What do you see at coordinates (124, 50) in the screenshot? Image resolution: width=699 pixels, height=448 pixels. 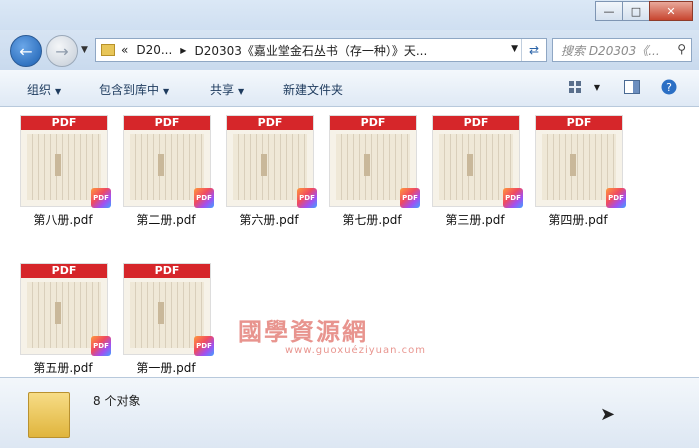 I see `breadcrumb-overflow: «` at bounding box center [124, 50].